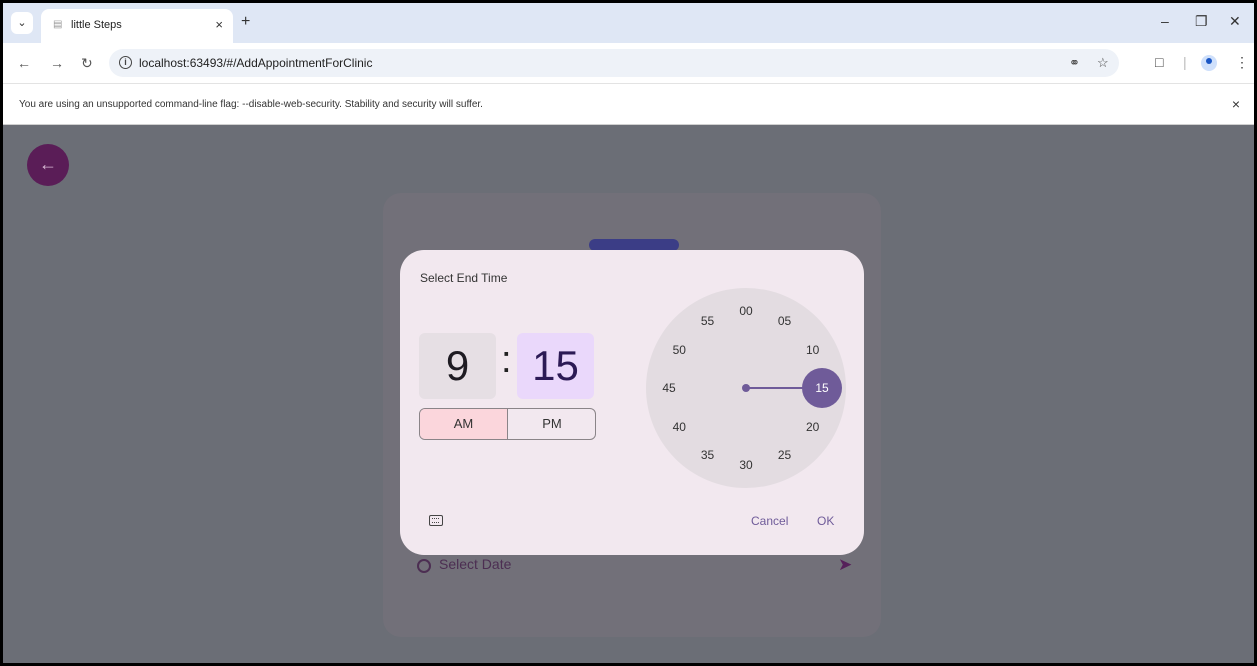  Describe the element at coordinates (785, 455) in the screenshot. I see `dial-label-25: 25` at that location.